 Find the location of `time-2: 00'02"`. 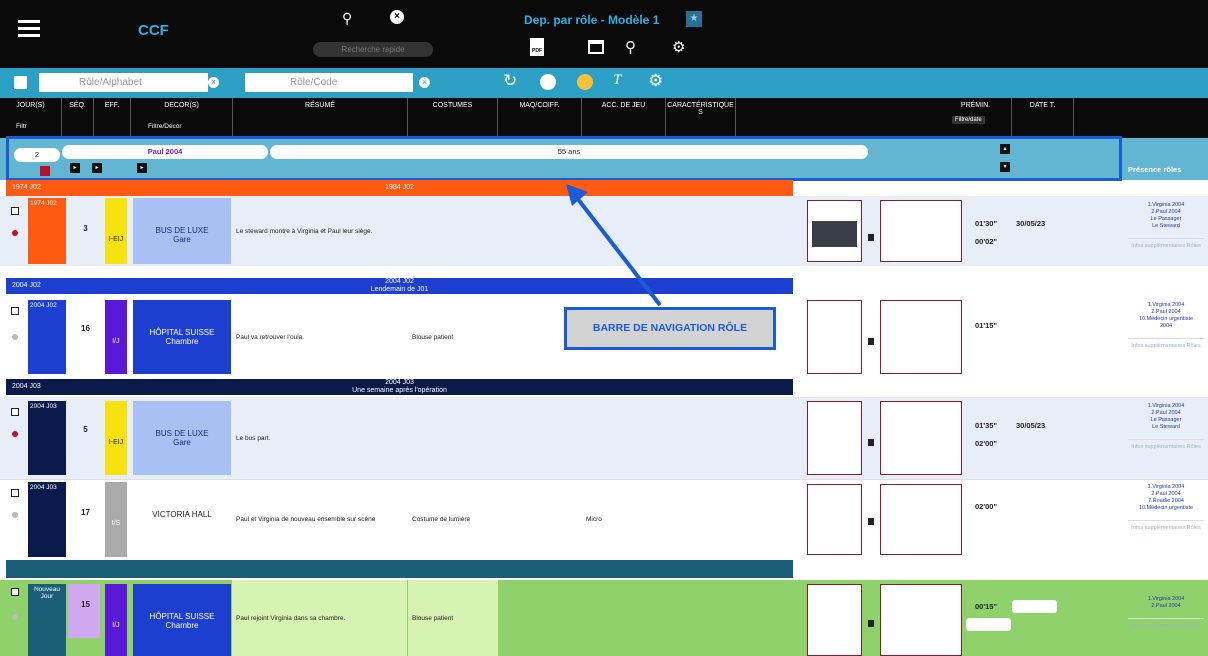

time-2: 00'02" is located at coordinates (986, 241).